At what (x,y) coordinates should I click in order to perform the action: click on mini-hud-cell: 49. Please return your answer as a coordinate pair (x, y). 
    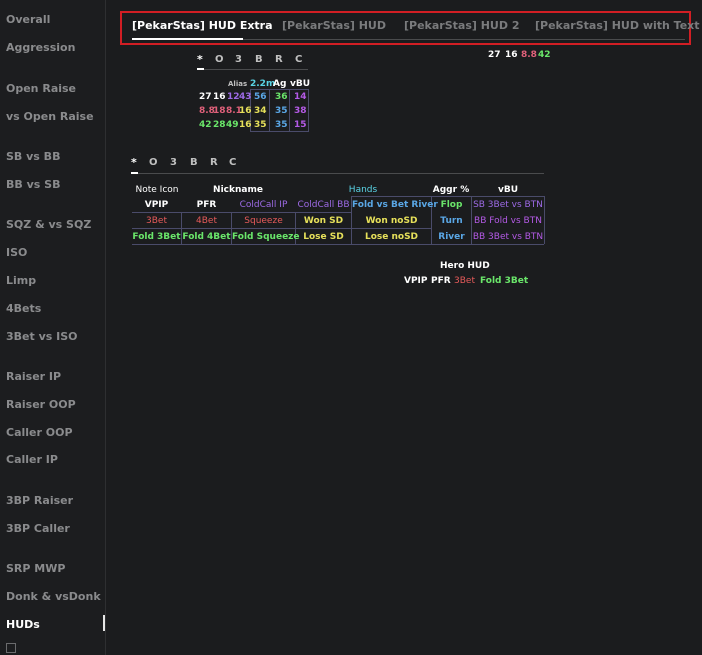
    Looking at the image, I should click on (232, 125).